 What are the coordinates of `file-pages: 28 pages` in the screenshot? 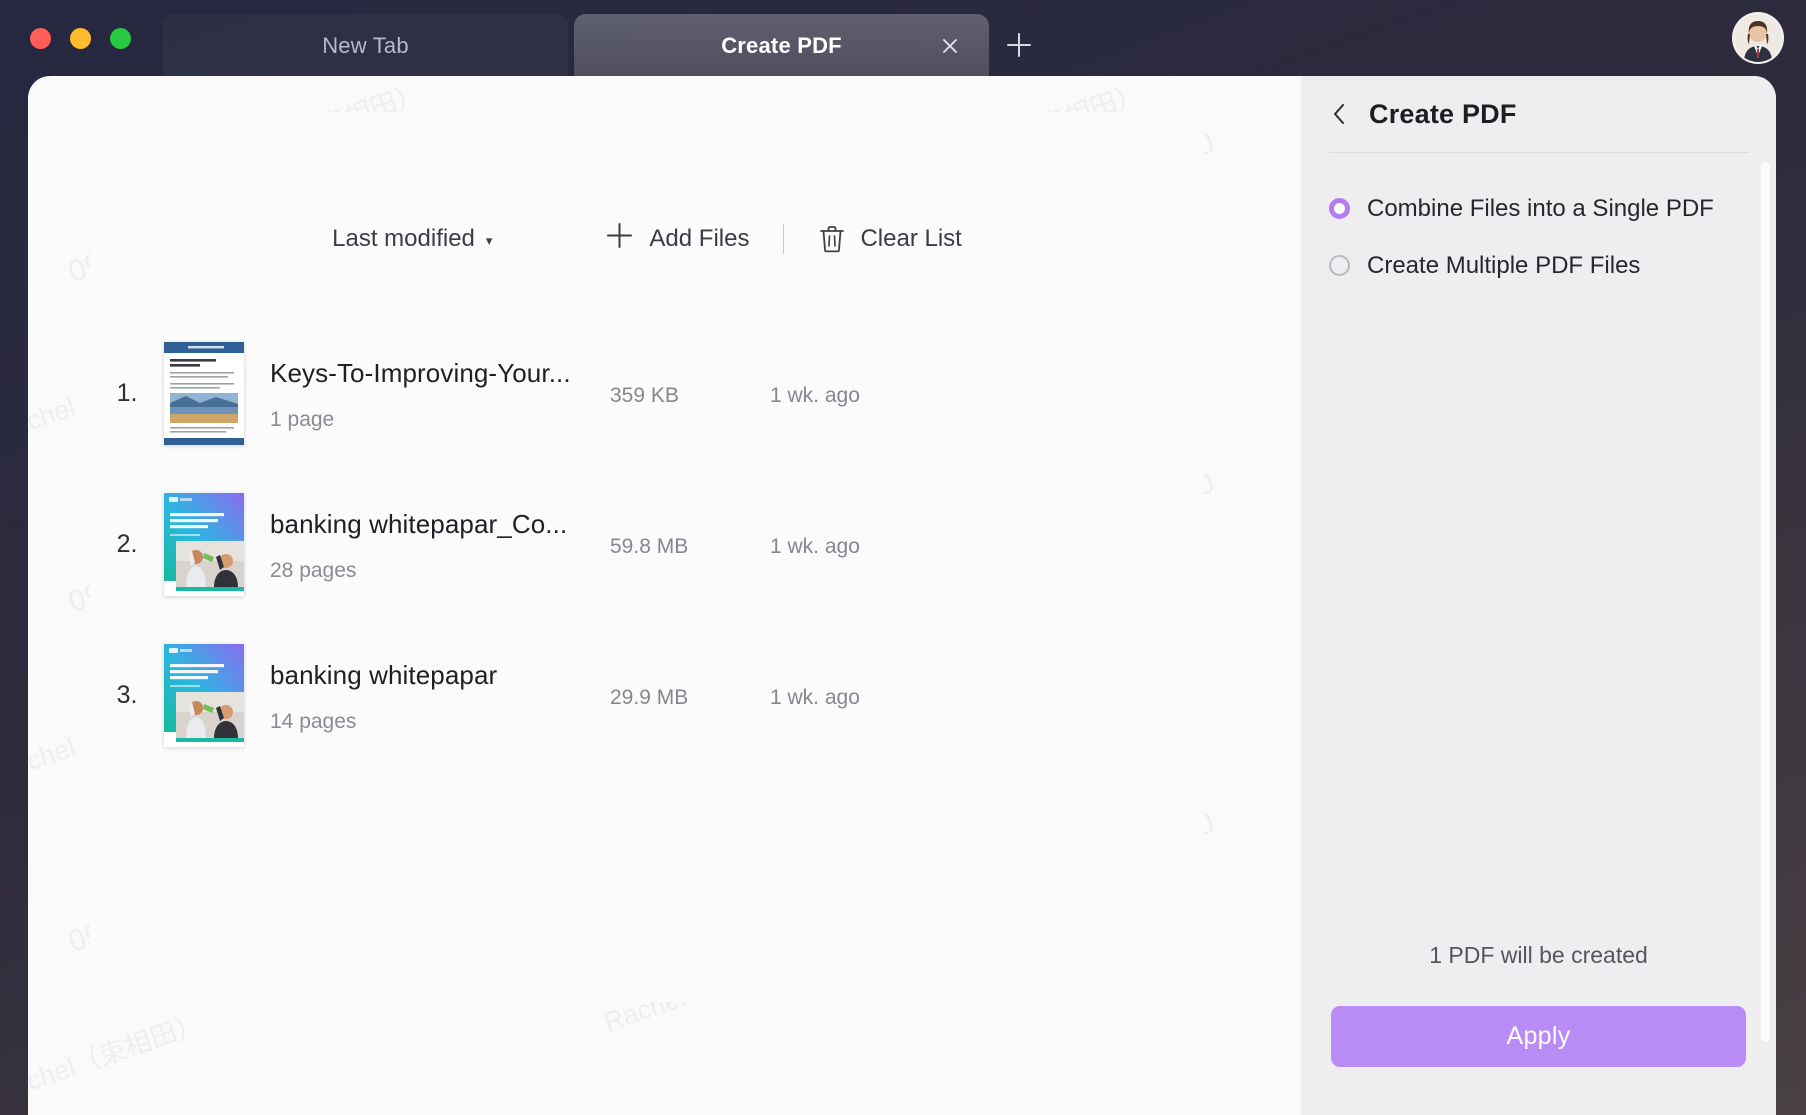 It's located at (313, 570).